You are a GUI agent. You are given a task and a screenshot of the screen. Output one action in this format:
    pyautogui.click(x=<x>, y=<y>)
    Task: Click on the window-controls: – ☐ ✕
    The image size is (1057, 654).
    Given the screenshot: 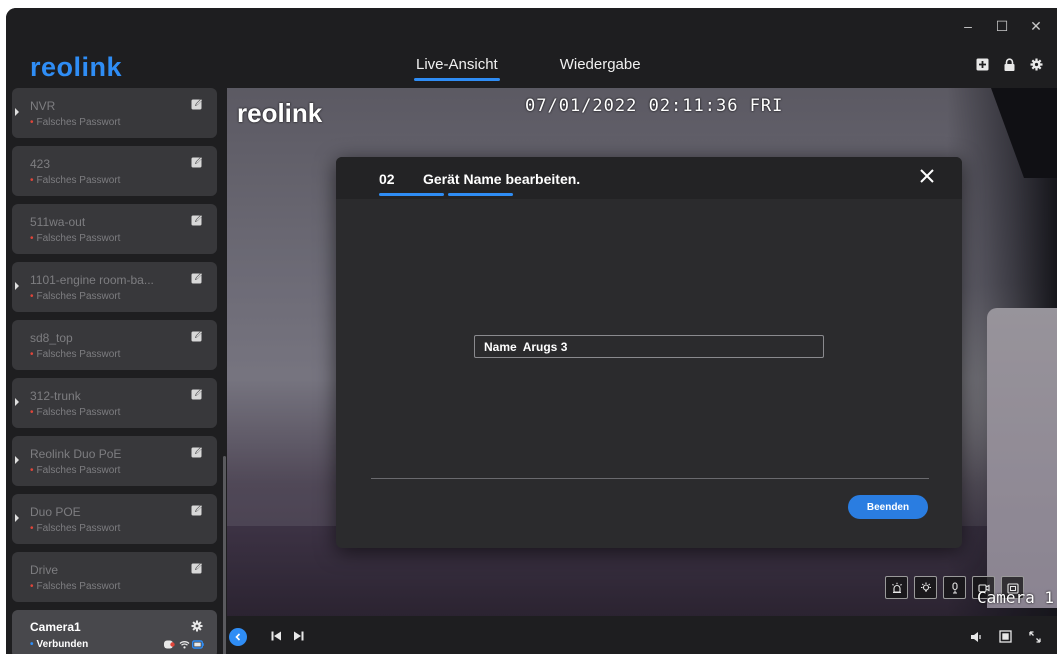 What is the action you would take?
    pyautogui.click(x=1002, y=26)
    